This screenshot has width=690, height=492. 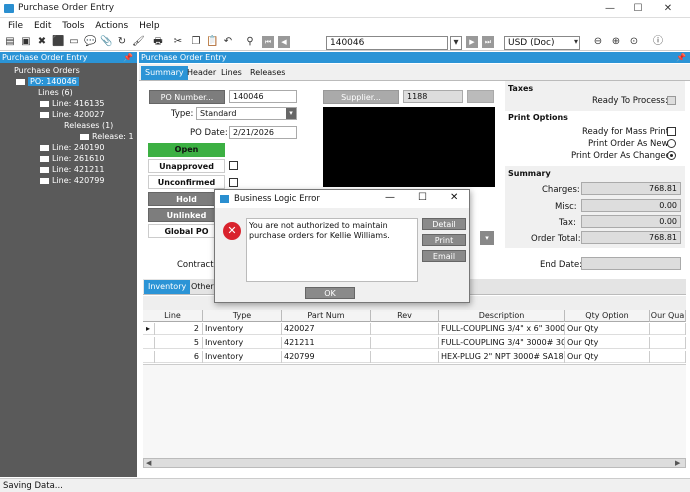 I want to click on po-dropdown-icon: ▾, so click(x=456, y=43).